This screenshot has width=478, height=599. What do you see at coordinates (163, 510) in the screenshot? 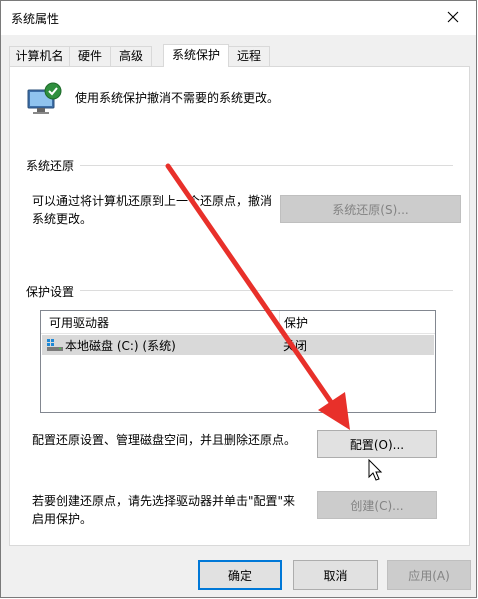
I see `create-description: 若要创建还原点，请先选择驱动器并单击"配置"来 启用保护。` at bounding box center [163, 510].